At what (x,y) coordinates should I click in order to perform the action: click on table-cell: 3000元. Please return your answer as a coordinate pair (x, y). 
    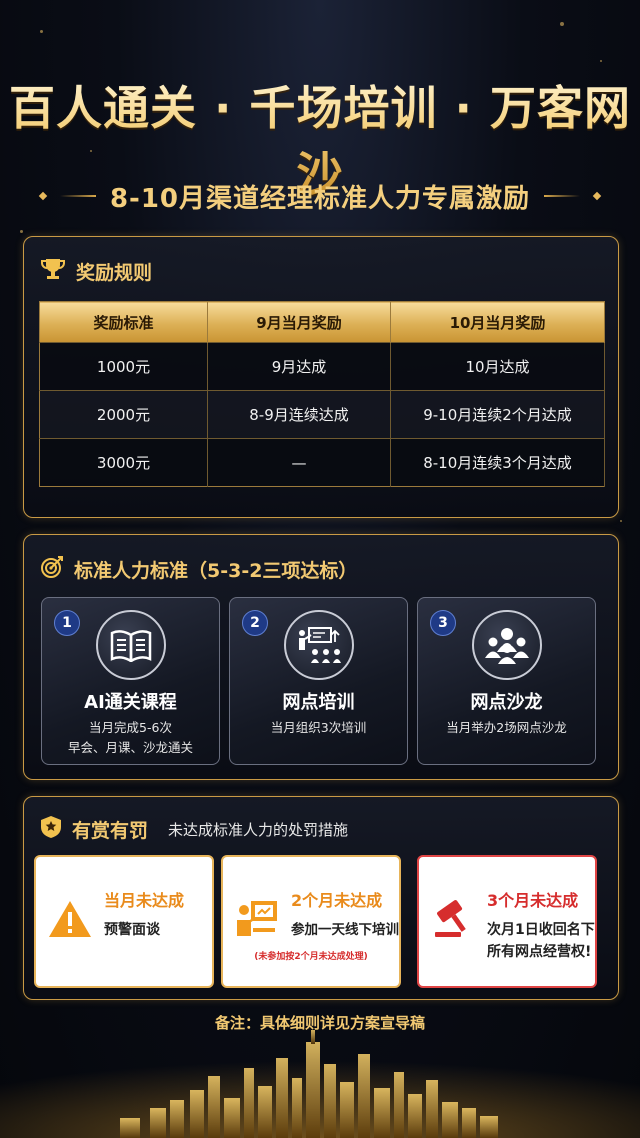
    Looking at the image, I should click on (123, 462).